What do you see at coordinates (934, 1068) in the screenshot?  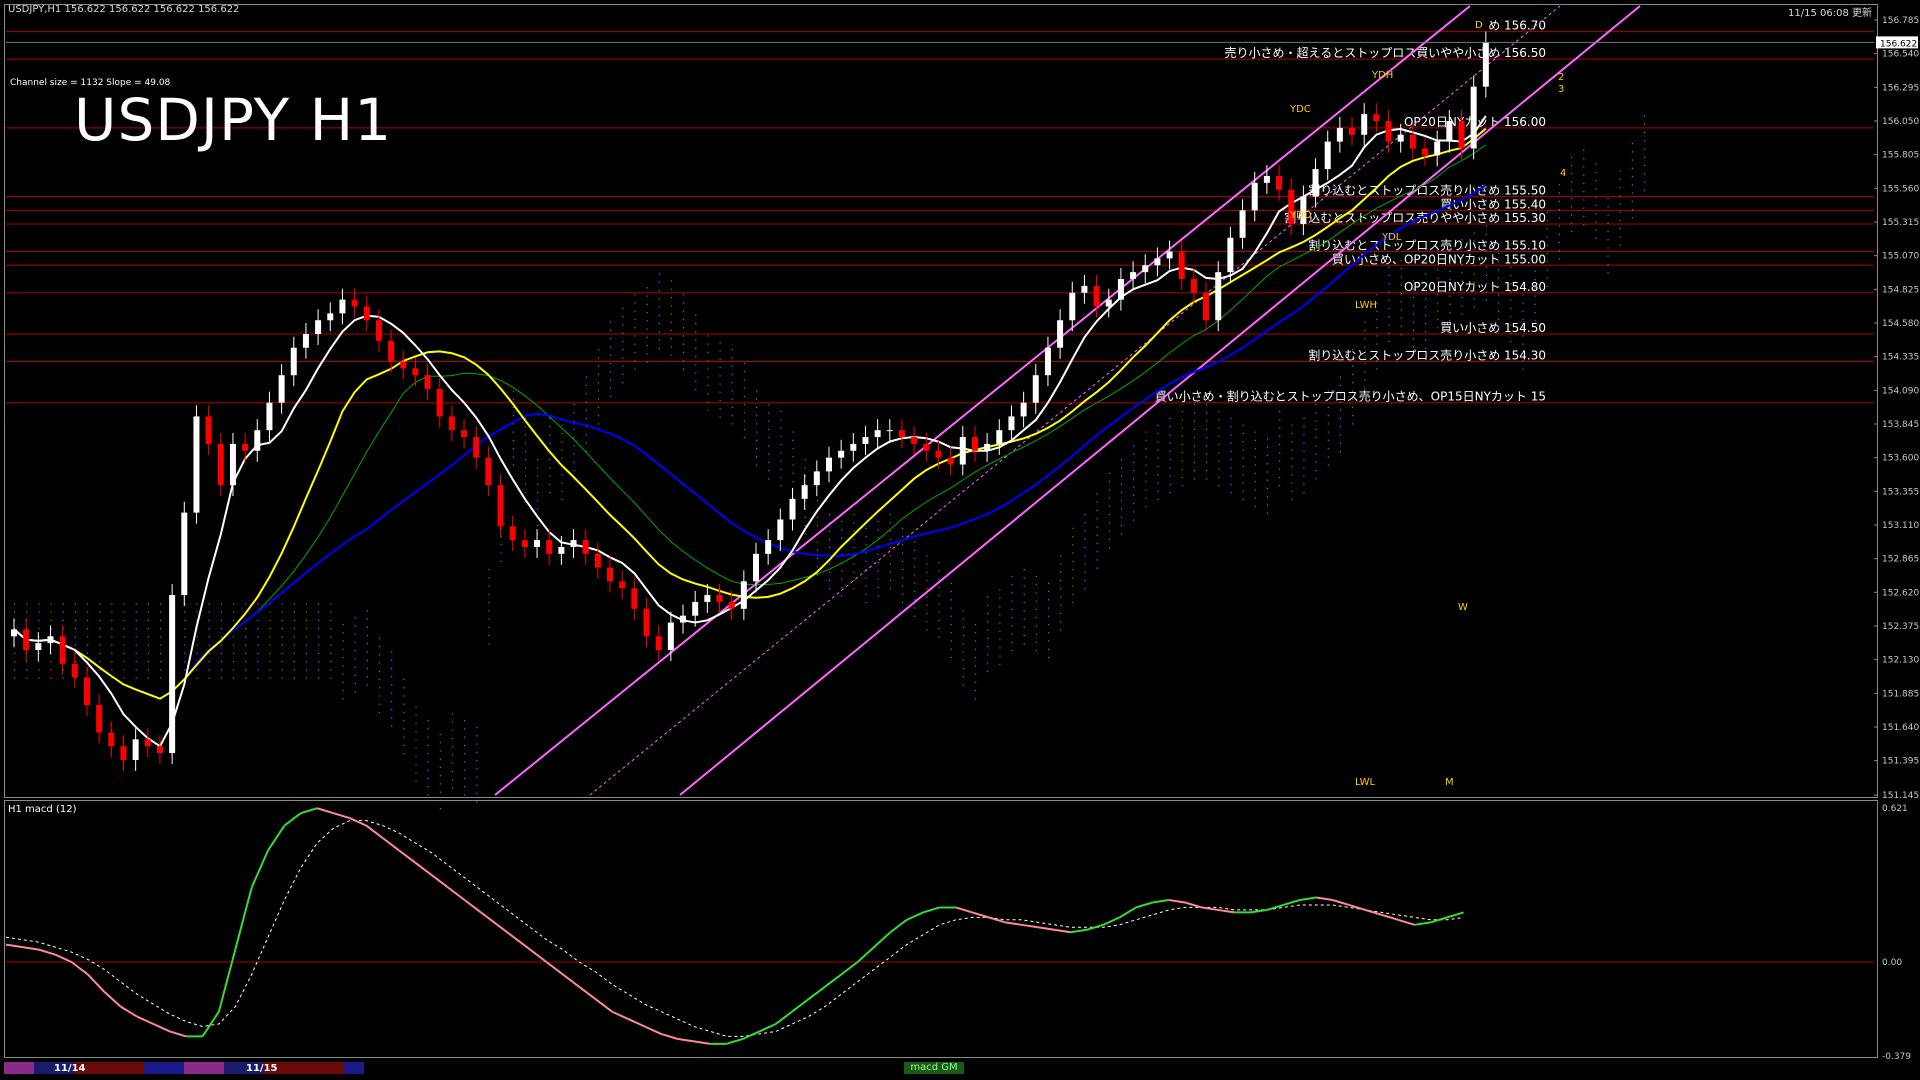 I see `macd-window-tab: macd GM` at bounding box center [934, 1068].